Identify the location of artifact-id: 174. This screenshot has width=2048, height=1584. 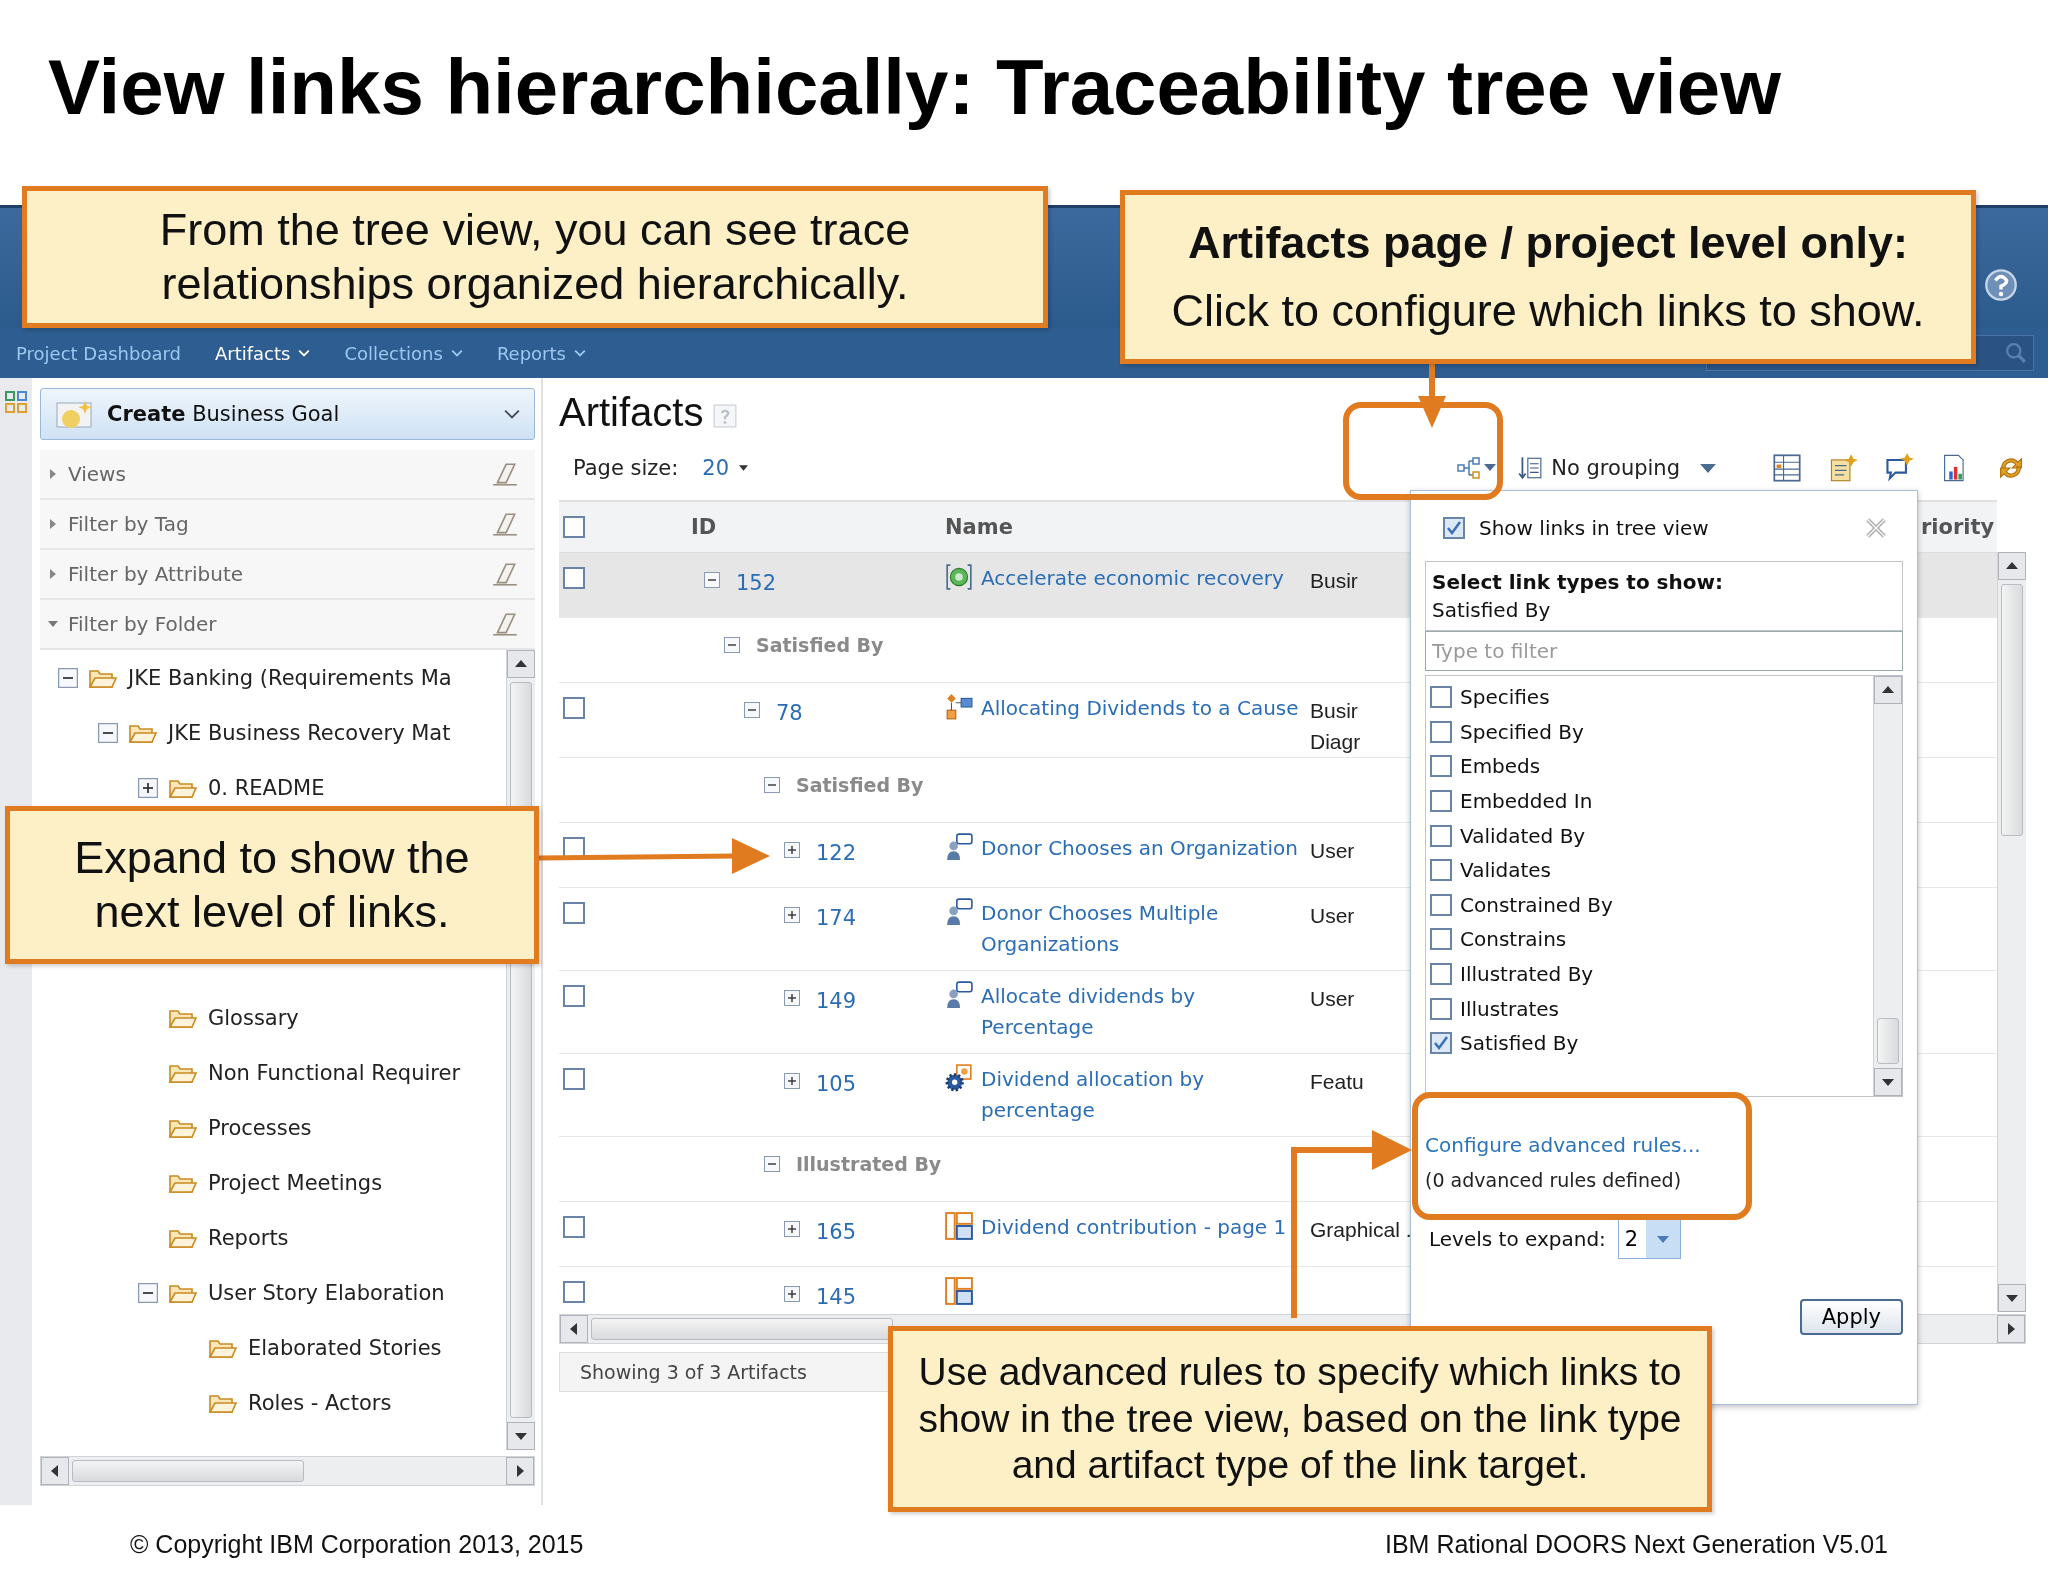
(836, 918).